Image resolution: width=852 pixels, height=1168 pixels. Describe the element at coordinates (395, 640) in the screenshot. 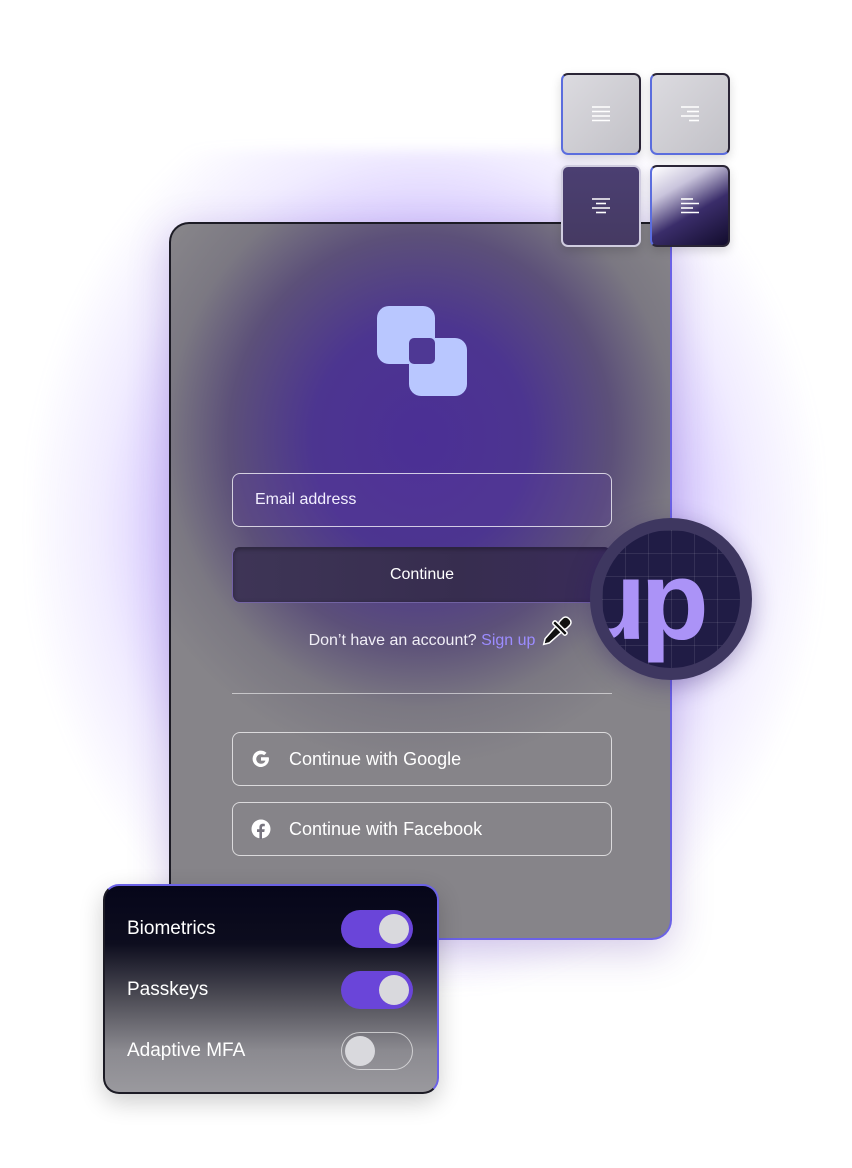

I see `signup-prompt-text: Don’t have an account?` at that location.